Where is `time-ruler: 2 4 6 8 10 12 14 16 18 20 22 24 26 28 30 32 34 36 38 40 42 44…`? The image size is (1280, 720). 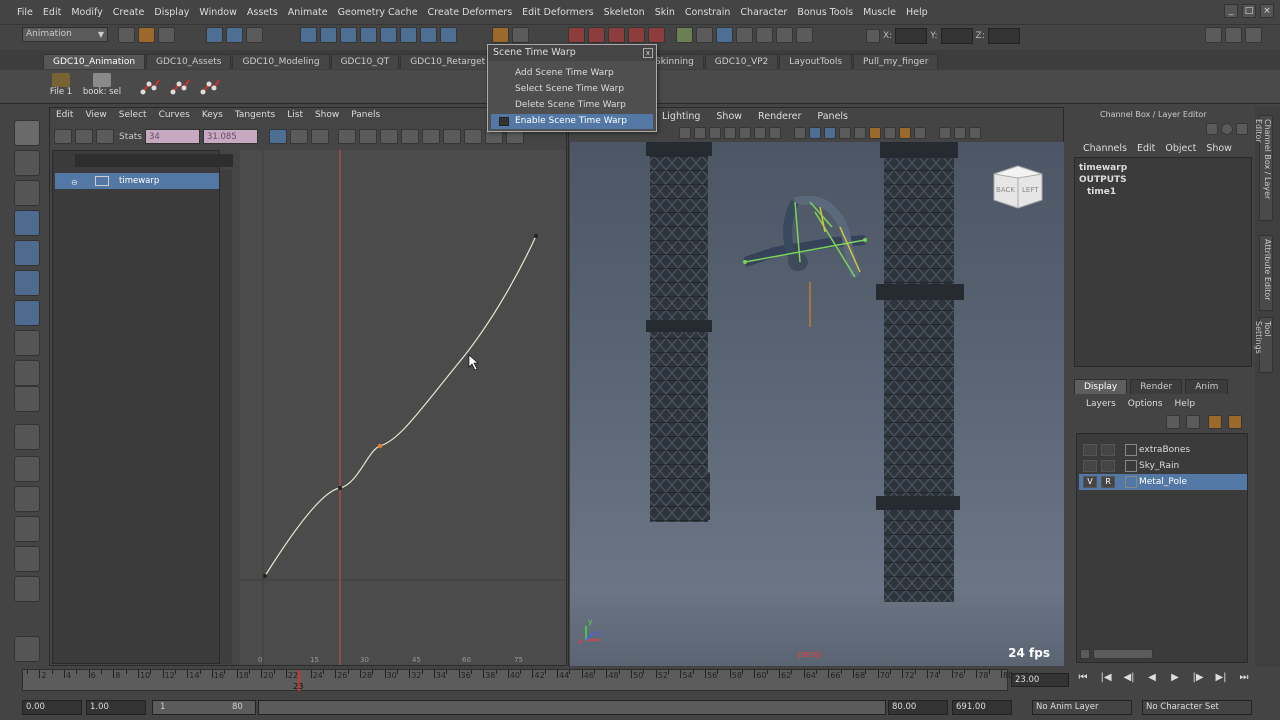 time-ruler: 2 4 6 8 10 12 14 16 18 20 22 24 26 28 30 32 34 36 38 40 42 44… is located at coordinates (517, 680).